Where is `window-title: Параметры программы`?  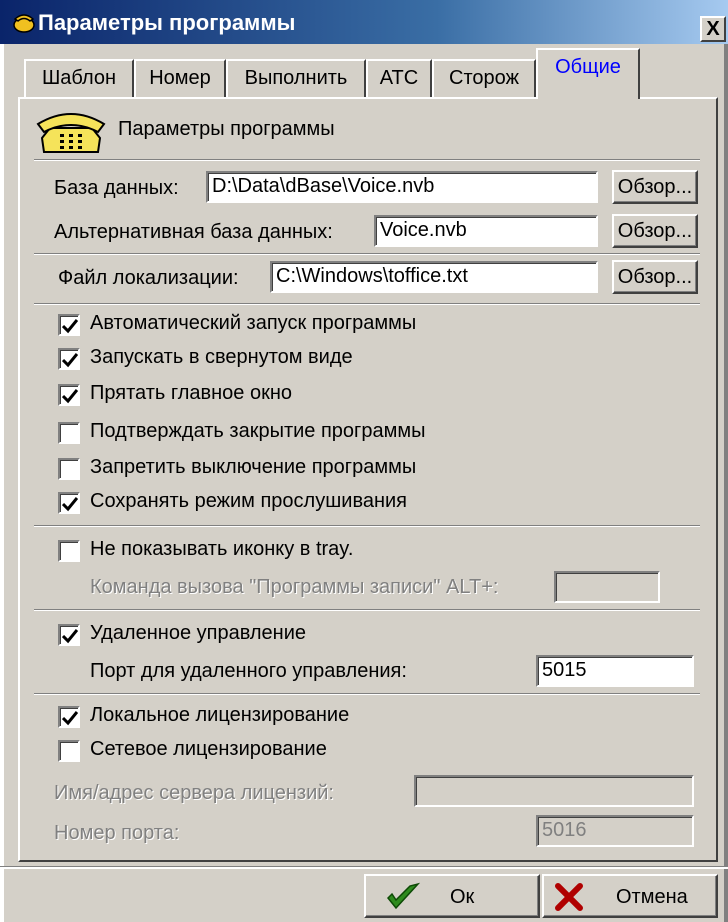 window-title: Параметры программы is located at coordinates (167, 22).